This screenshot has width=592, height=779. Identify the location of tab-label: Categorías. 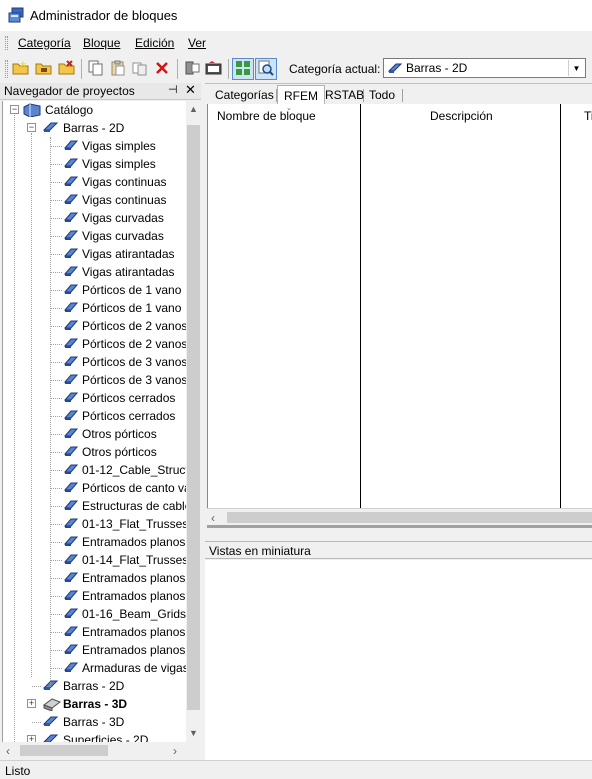
(244, 95).